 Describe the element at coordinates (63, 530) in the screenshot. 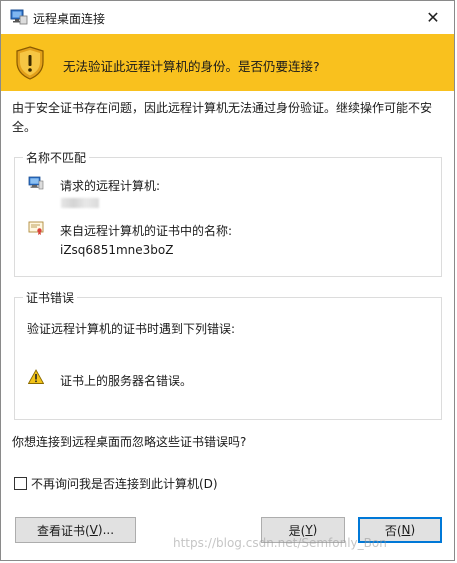

I see `view-cert-label-pre: 查看证书(` at that location.